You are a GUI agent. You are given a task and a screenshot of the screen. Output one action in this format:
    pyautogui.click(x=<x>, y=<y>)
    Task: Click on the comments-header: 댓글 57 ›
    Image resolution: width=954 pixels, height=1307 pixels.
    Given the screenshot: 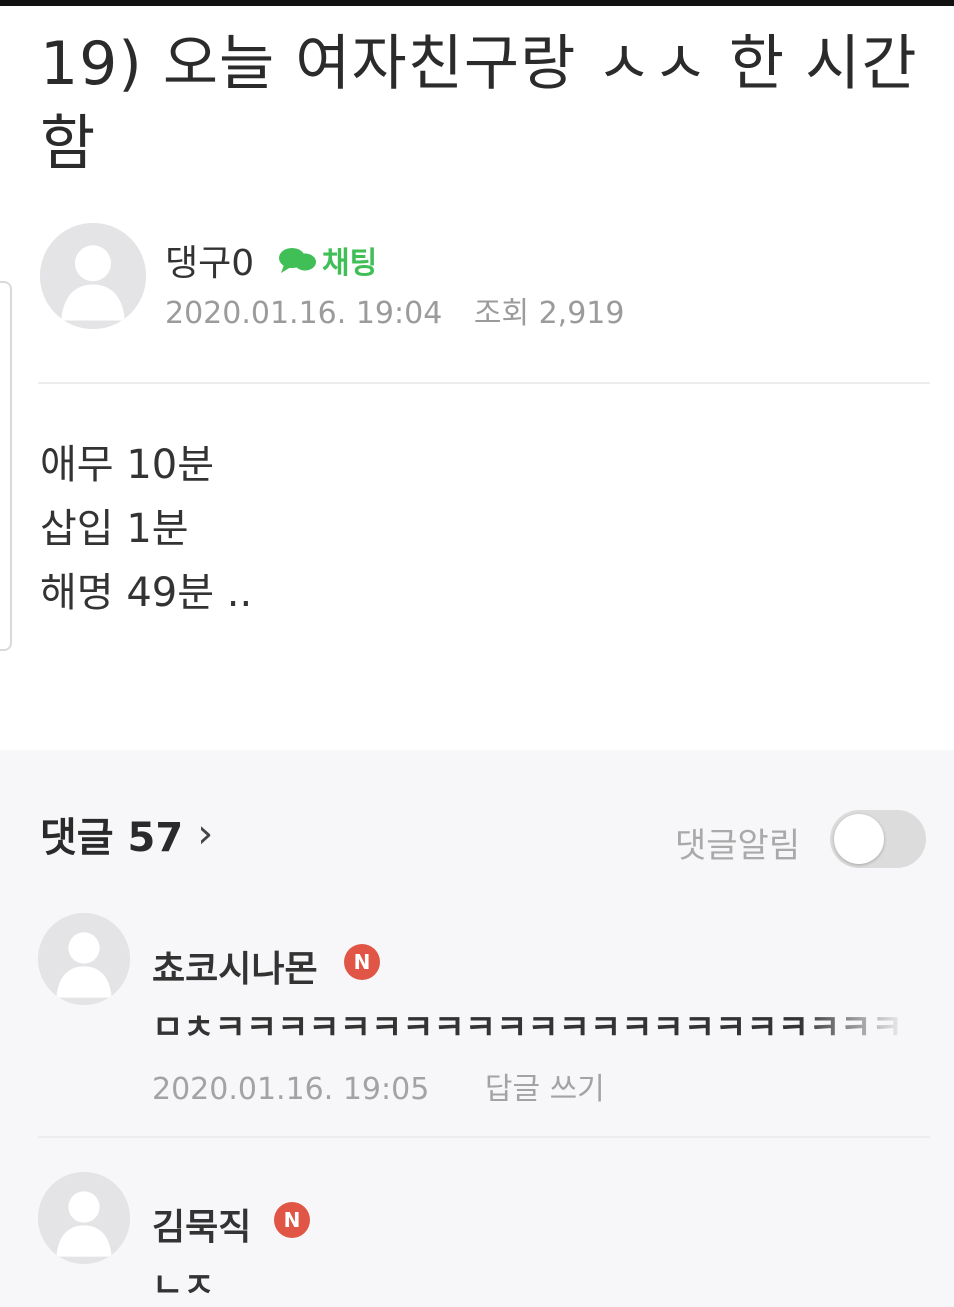 What is the action you would take?
    pyautogui.click(x=126, y=834)
    